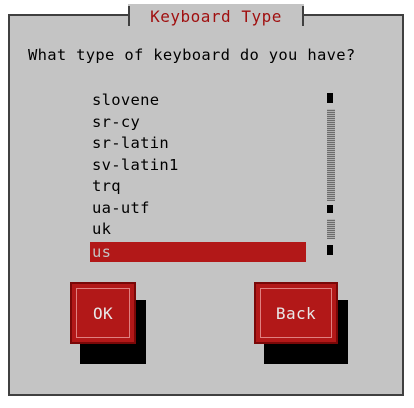 The height and width of the screenshot is (408, 414). I want to click on list-item-sv-latin1: sv-latin1, so click(198, 166).